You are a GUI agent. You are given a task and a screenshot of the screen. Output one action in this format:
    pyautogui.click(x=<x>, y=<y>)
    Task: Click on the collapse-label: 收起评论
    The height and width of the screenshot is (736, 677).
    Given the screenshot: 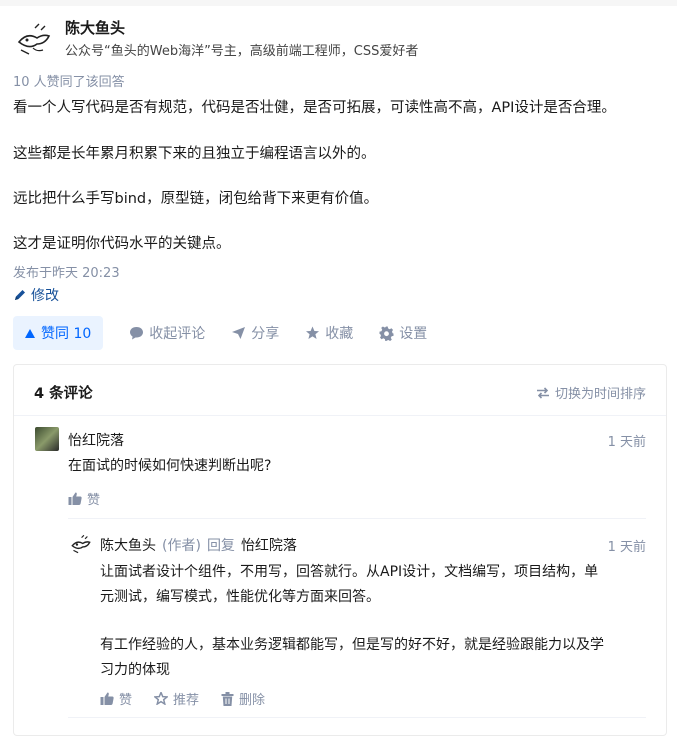 What is the action you would take?
    pyautogui.click(x=177, y=334)
    